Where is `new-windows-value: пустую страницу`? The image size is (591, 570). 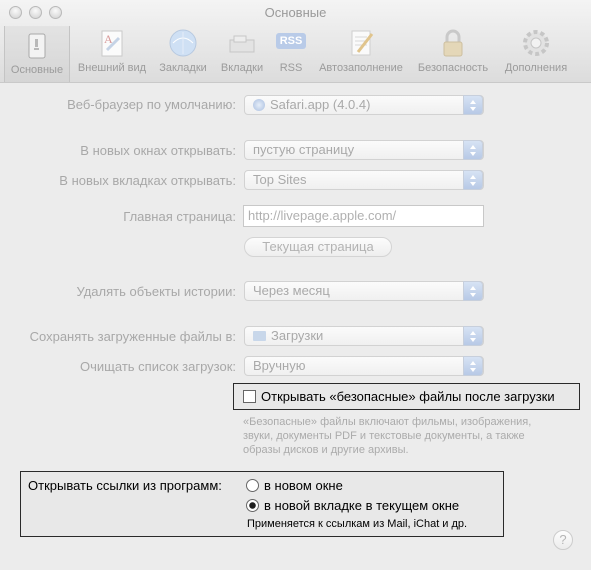
new-windows-value: пустую страницу is located at coordinates (304, 149).